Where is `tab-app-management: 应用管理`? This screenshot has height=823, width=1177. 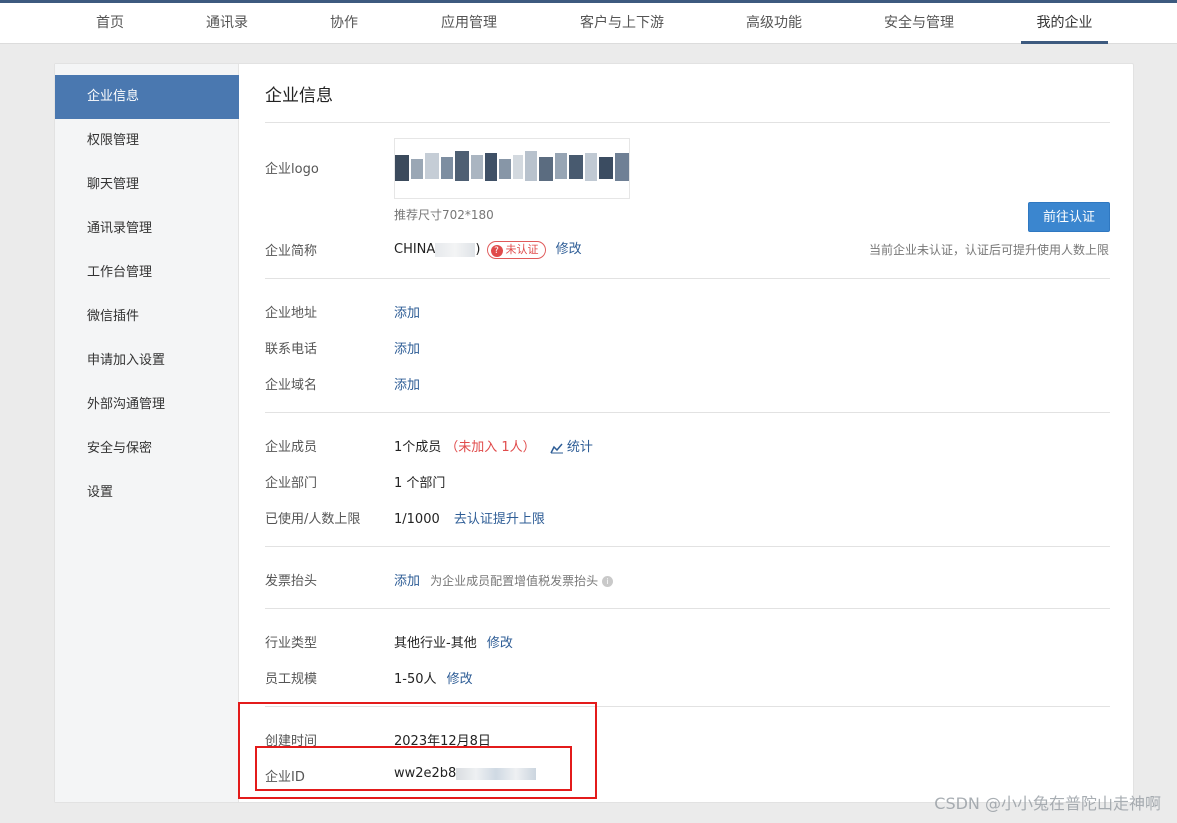 tab-app-management: 应用管理 is located at coordinates (469, 23).